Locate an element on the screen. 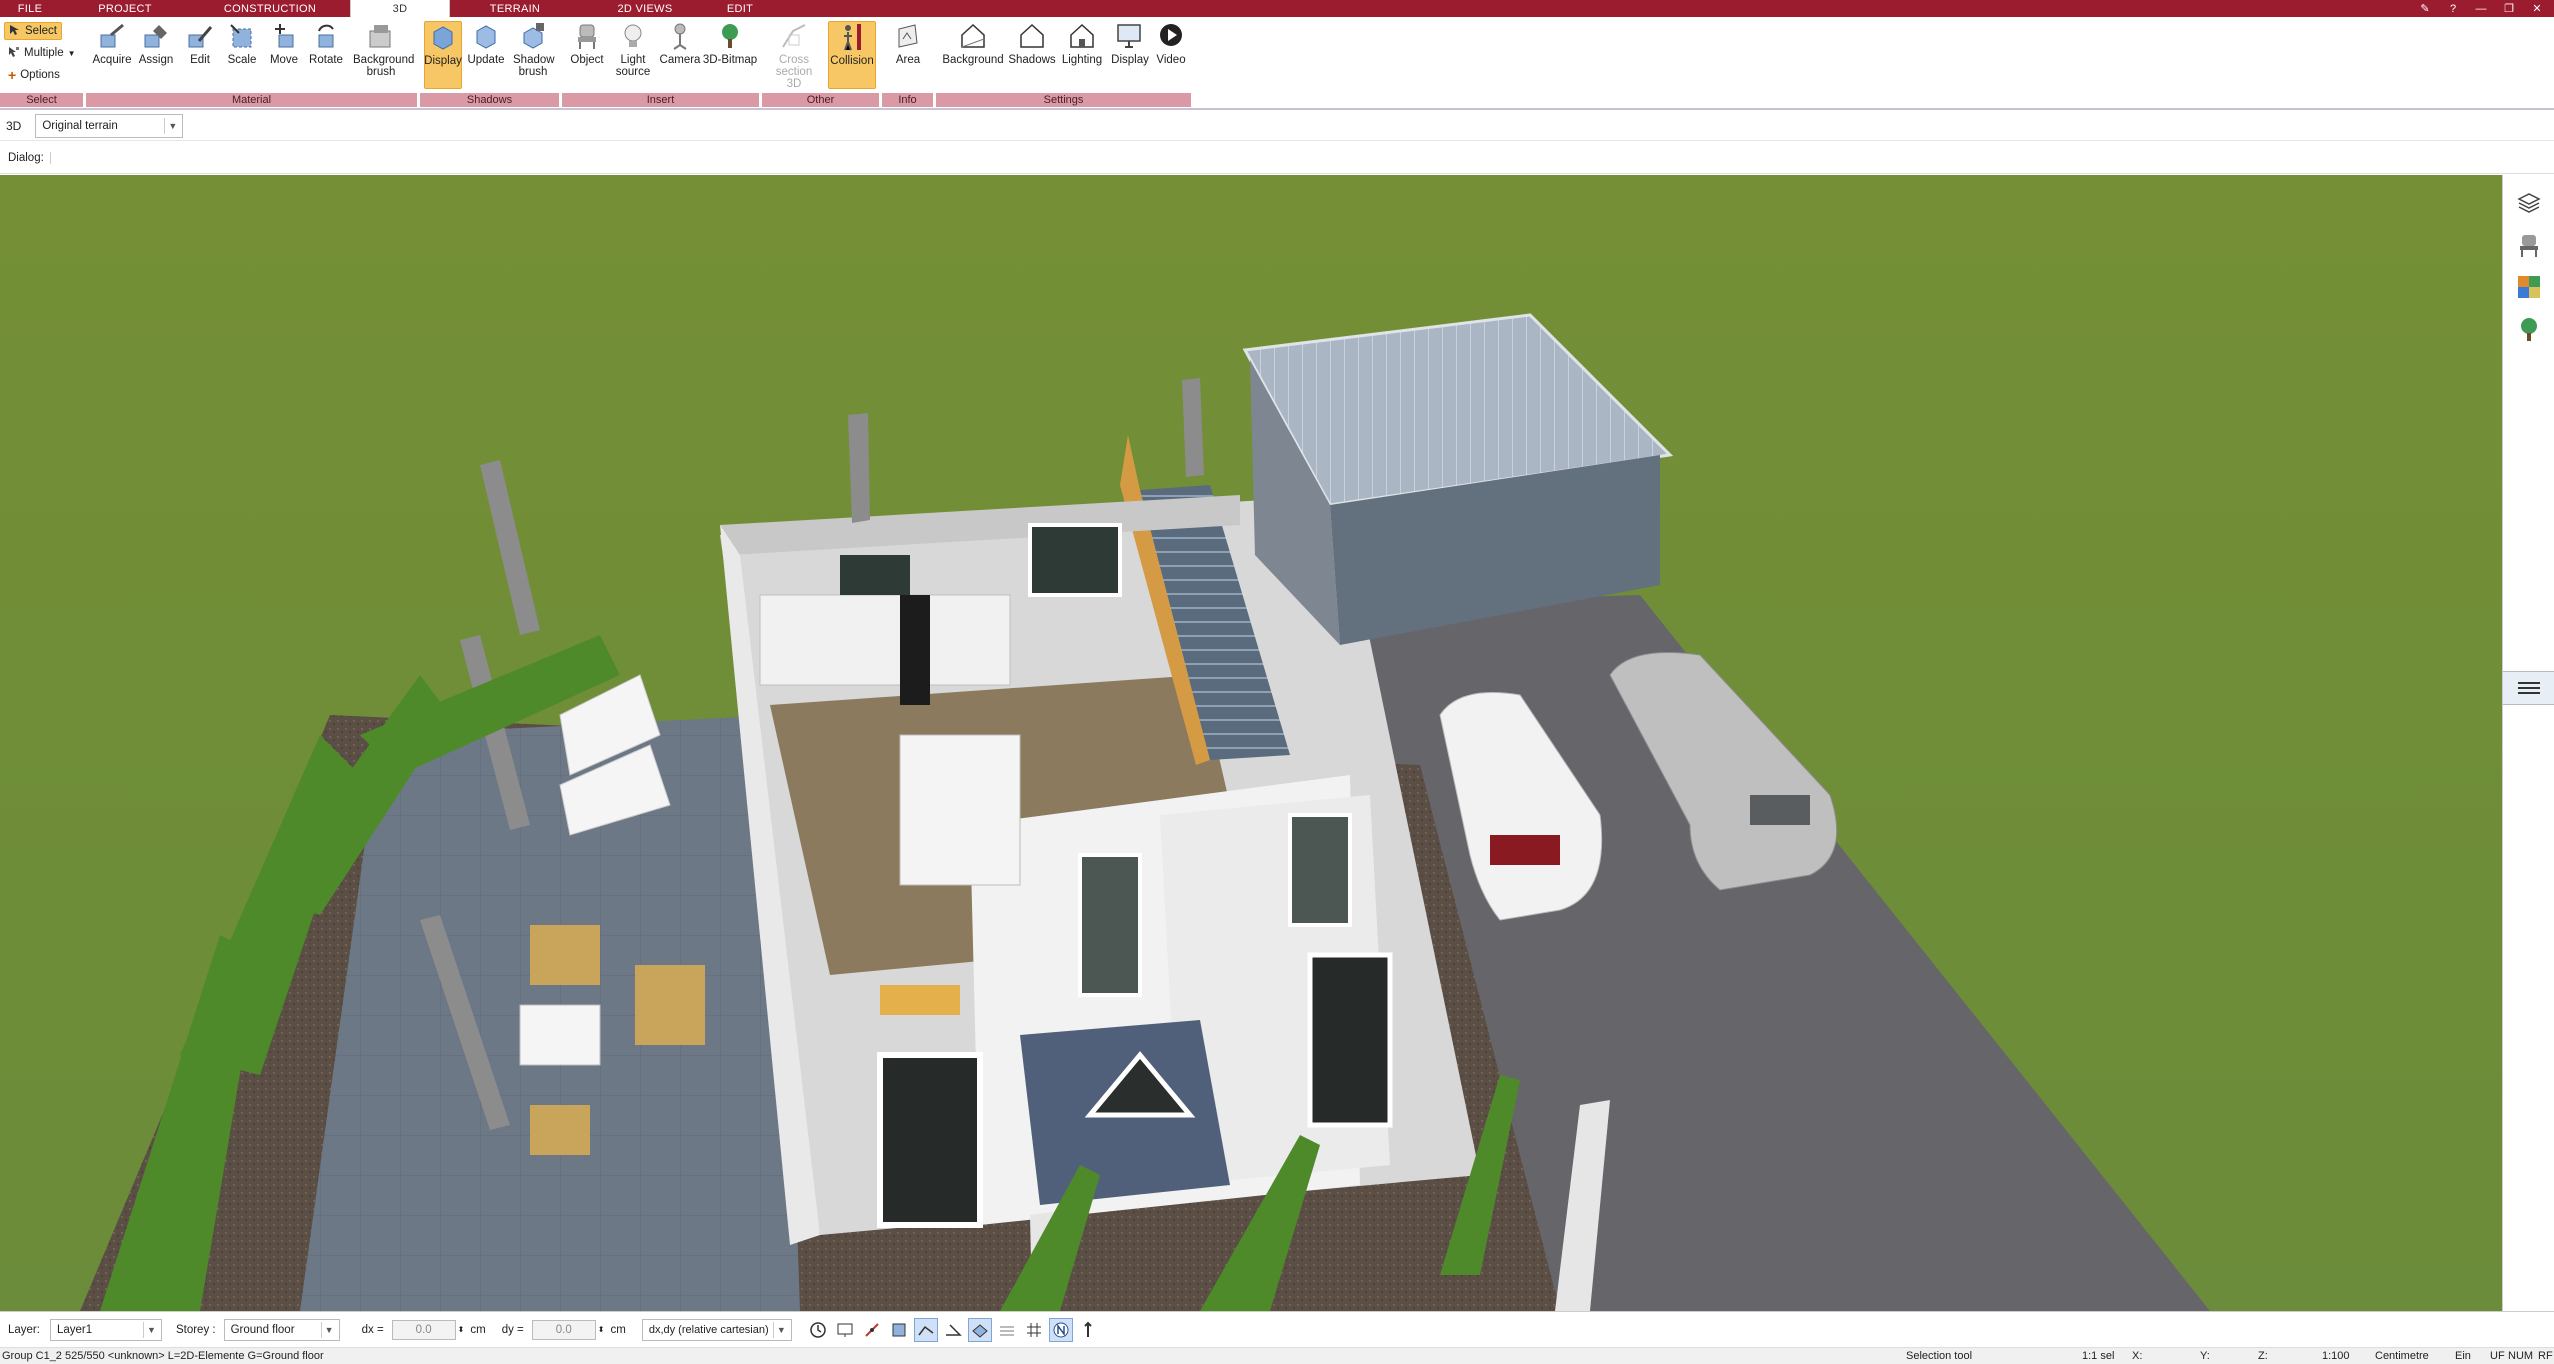 This screenshot has width=2554, height=1364. menu-lines-icon is located at coordinates (2528, 688).